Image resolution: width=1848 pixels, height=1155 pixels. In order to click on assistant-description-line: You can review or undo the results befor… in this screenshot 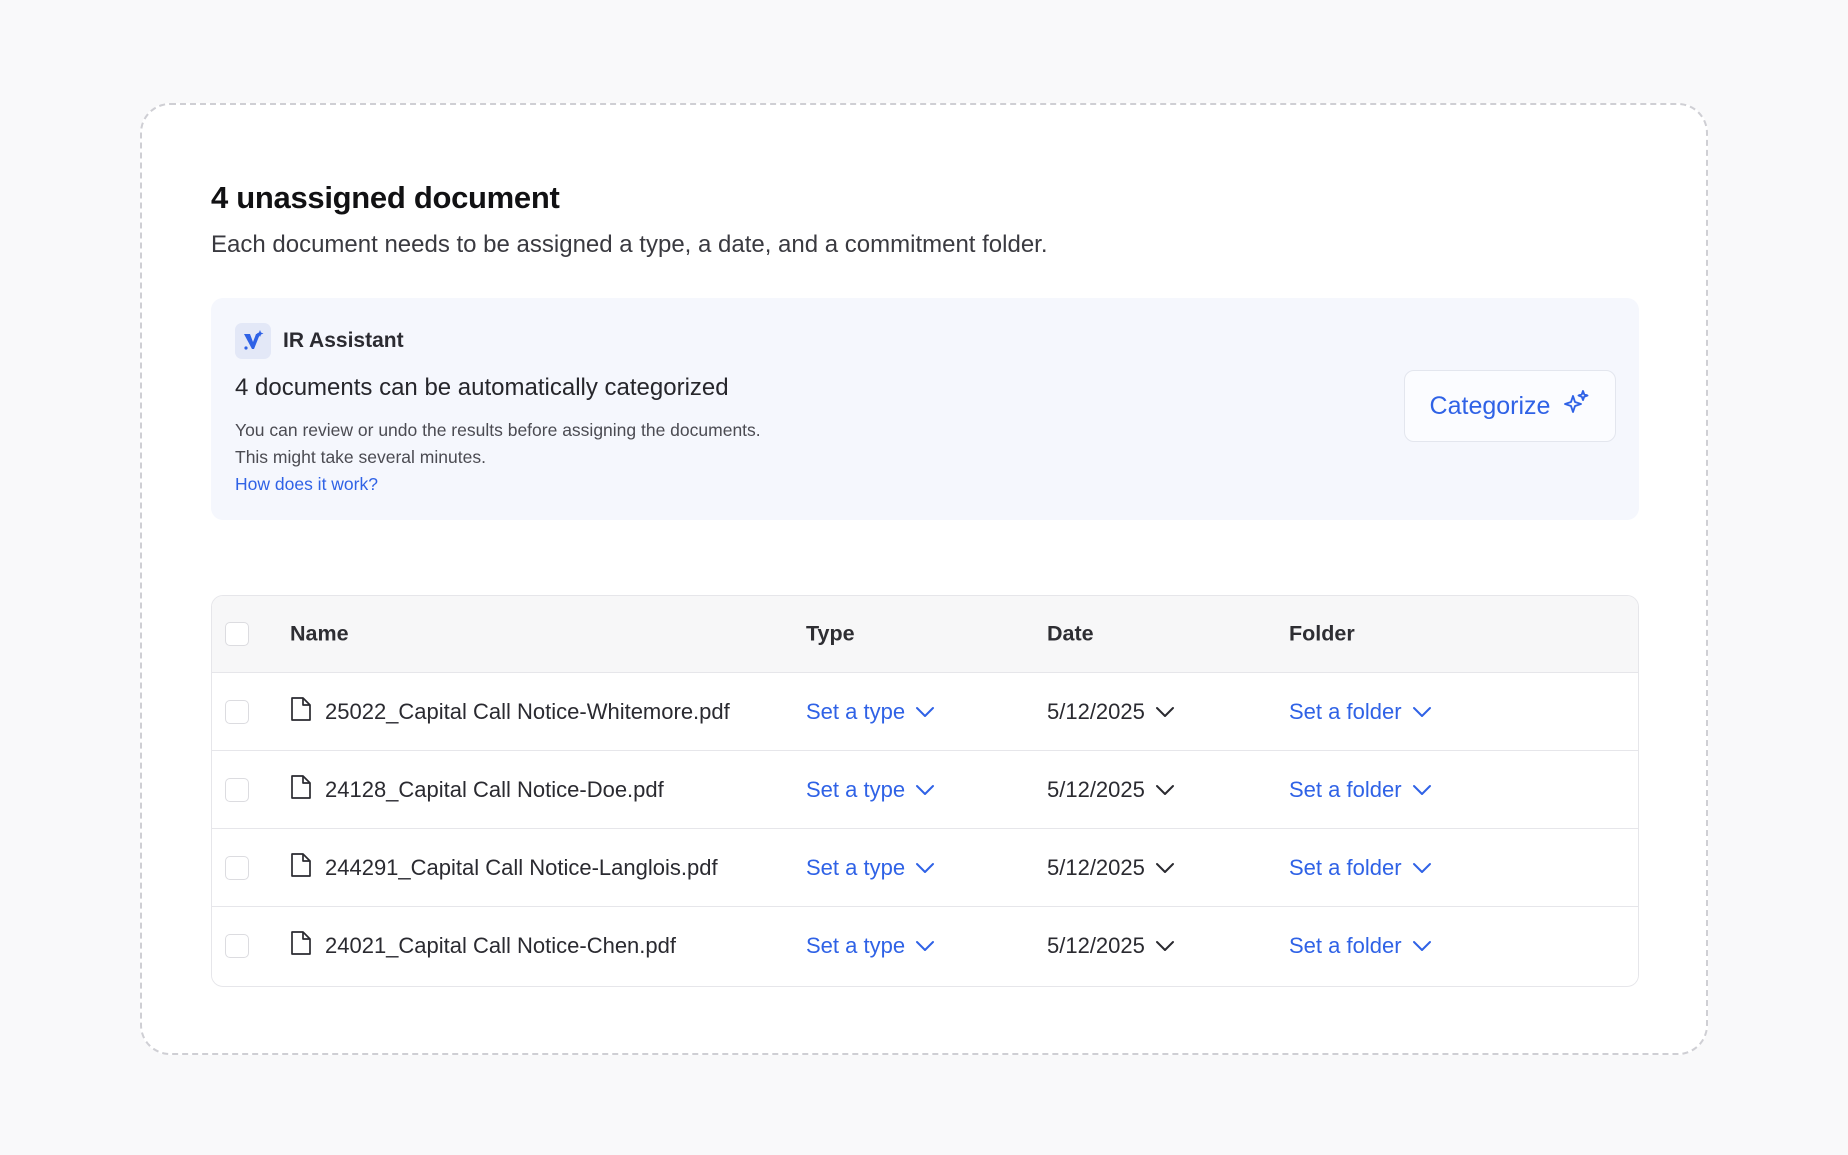, I will do `click(498, 430)`.